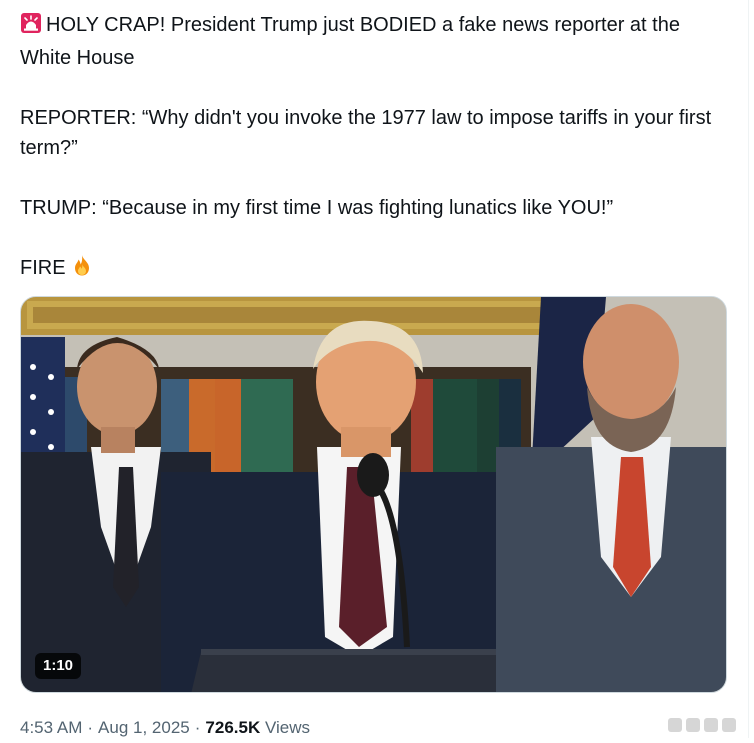 Image resolution: width=754 pixels, height=743 pixels. I want to click on tweet-meta: 4:53 AM · Aug 1, 2025 · 726.5K Views, so click(165, 728).